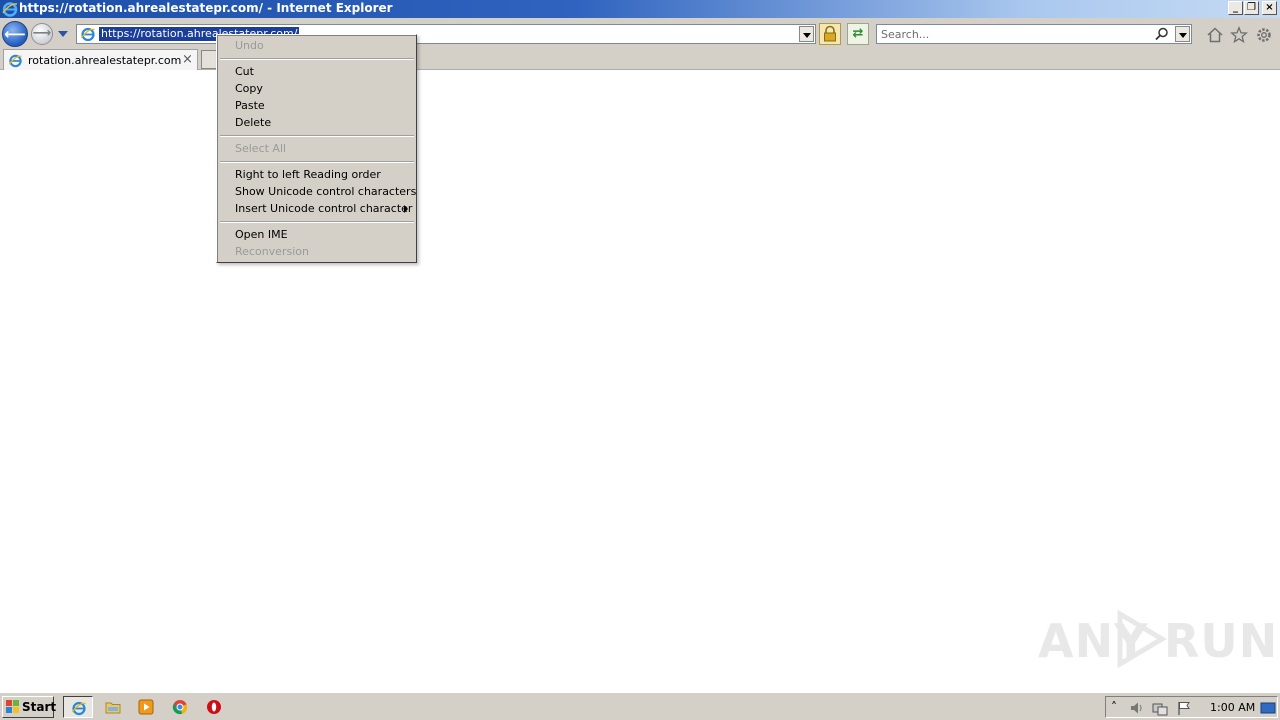 Image resolution: width=1280 pixels, height=720 pixels. Describe the element at coordinates (261, 148) in the screenshot. I see `menu-item-select-all: Select All` at that location.